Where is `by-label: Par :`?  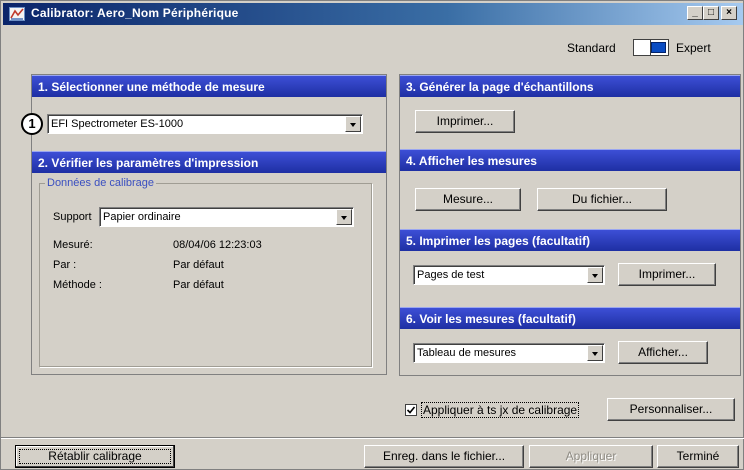
by-label: Par : is located at coordinates (65, 265).